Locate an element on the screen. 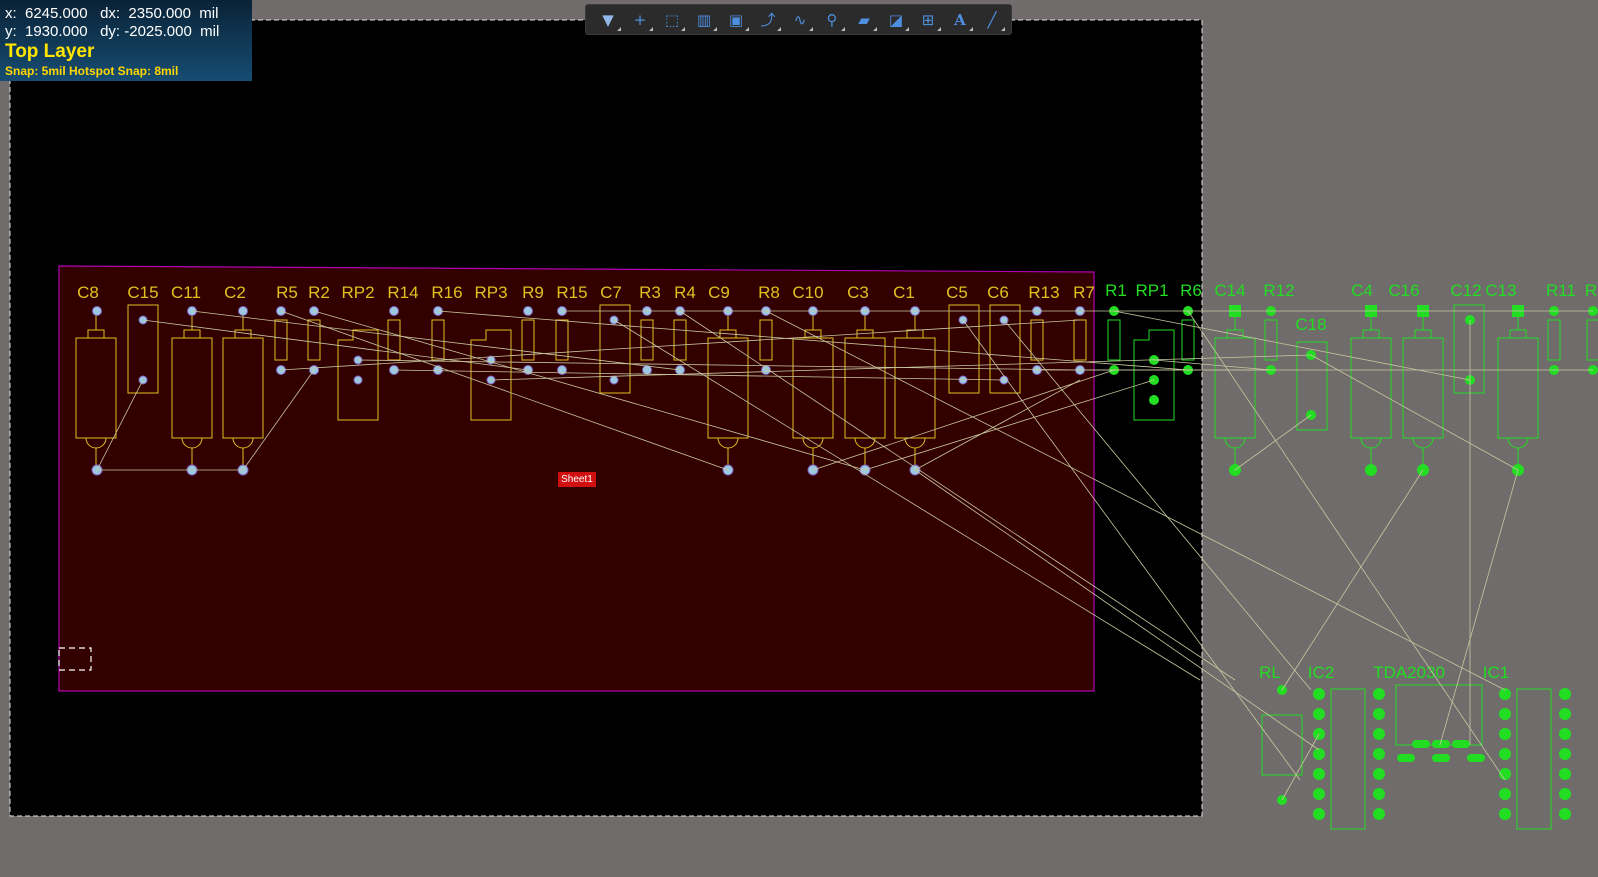 The height and width of the screenshot is (877, 1598). line-tool-icon: ╱ is located at coordinates (992, 20).